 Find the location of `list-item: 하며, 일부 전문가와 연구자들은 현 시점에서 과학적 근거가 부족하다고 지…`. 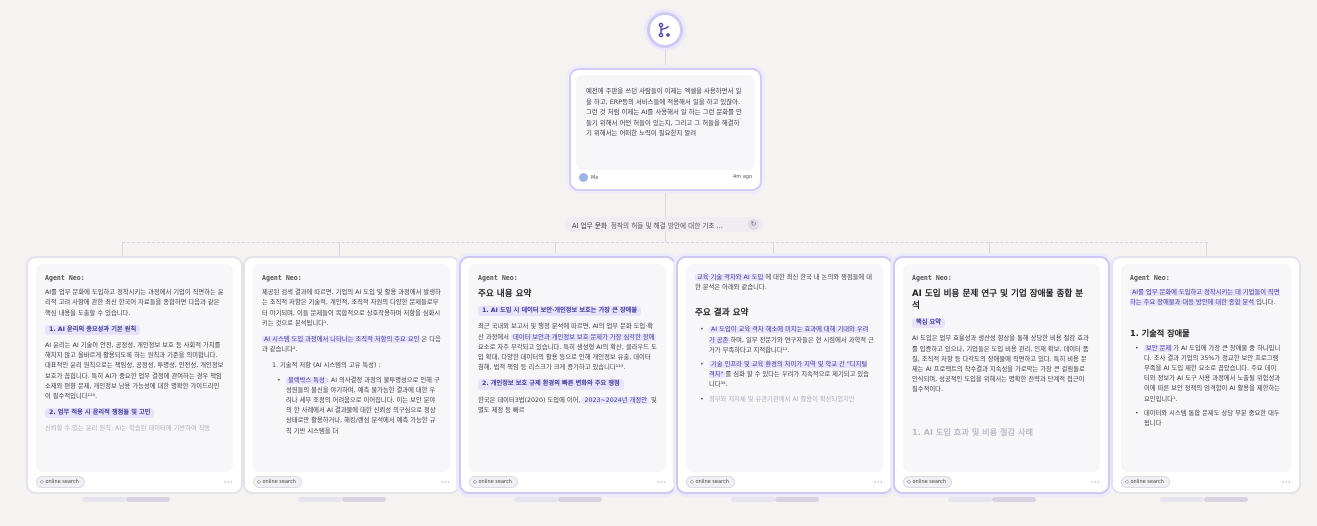

list-item: 하며, 일부 전문가와 연구자들은 현 시점에서 과학적 근거가 부족하다고 지… is located at coordinates (791, 345).